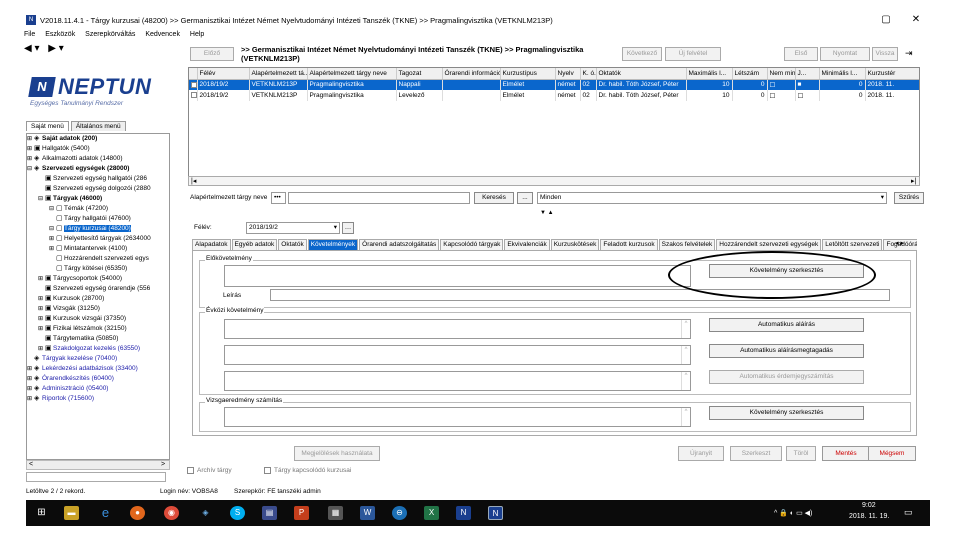 The height and width of the screenshot is (540, 960). I want to click on column-header: Oktatók, so click(641, 74).